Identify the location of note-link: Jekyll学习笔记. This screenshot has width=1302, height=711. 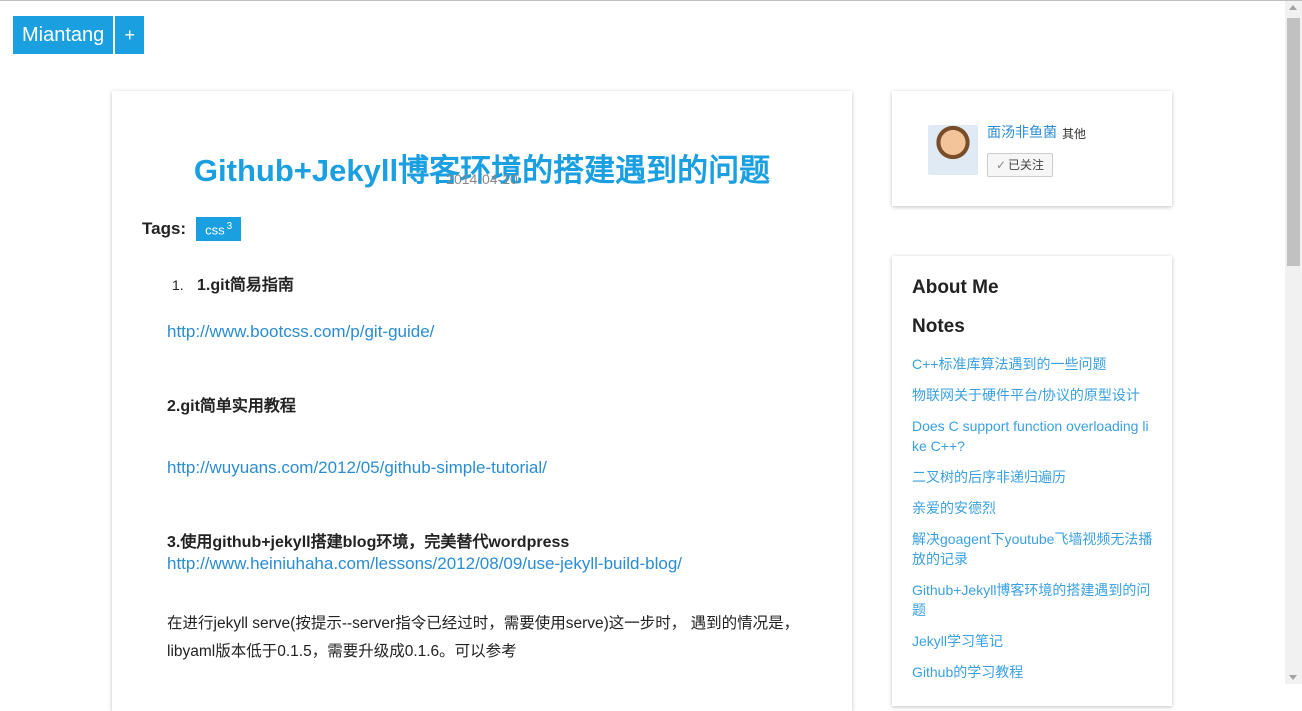
(1033, 641).